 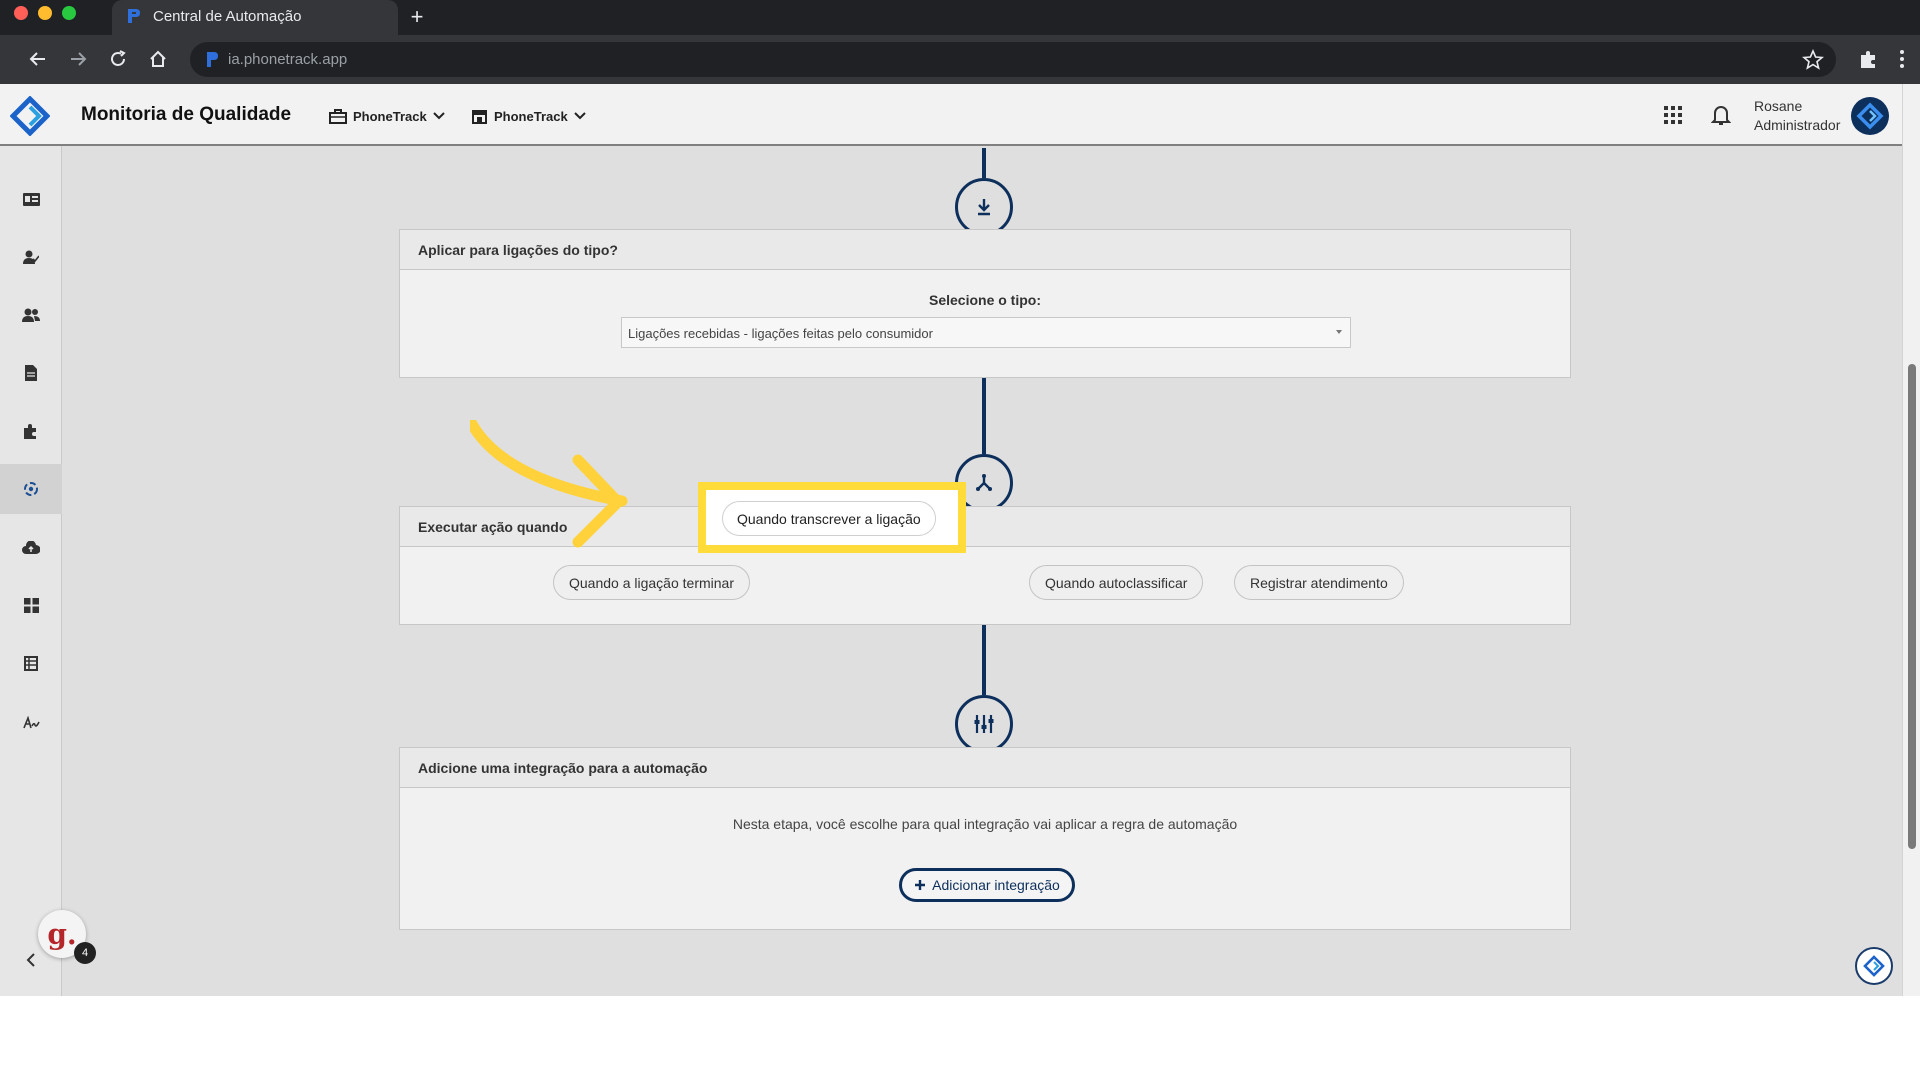 I want to click on sidebar-item-agents, so click(x=31, y=257).